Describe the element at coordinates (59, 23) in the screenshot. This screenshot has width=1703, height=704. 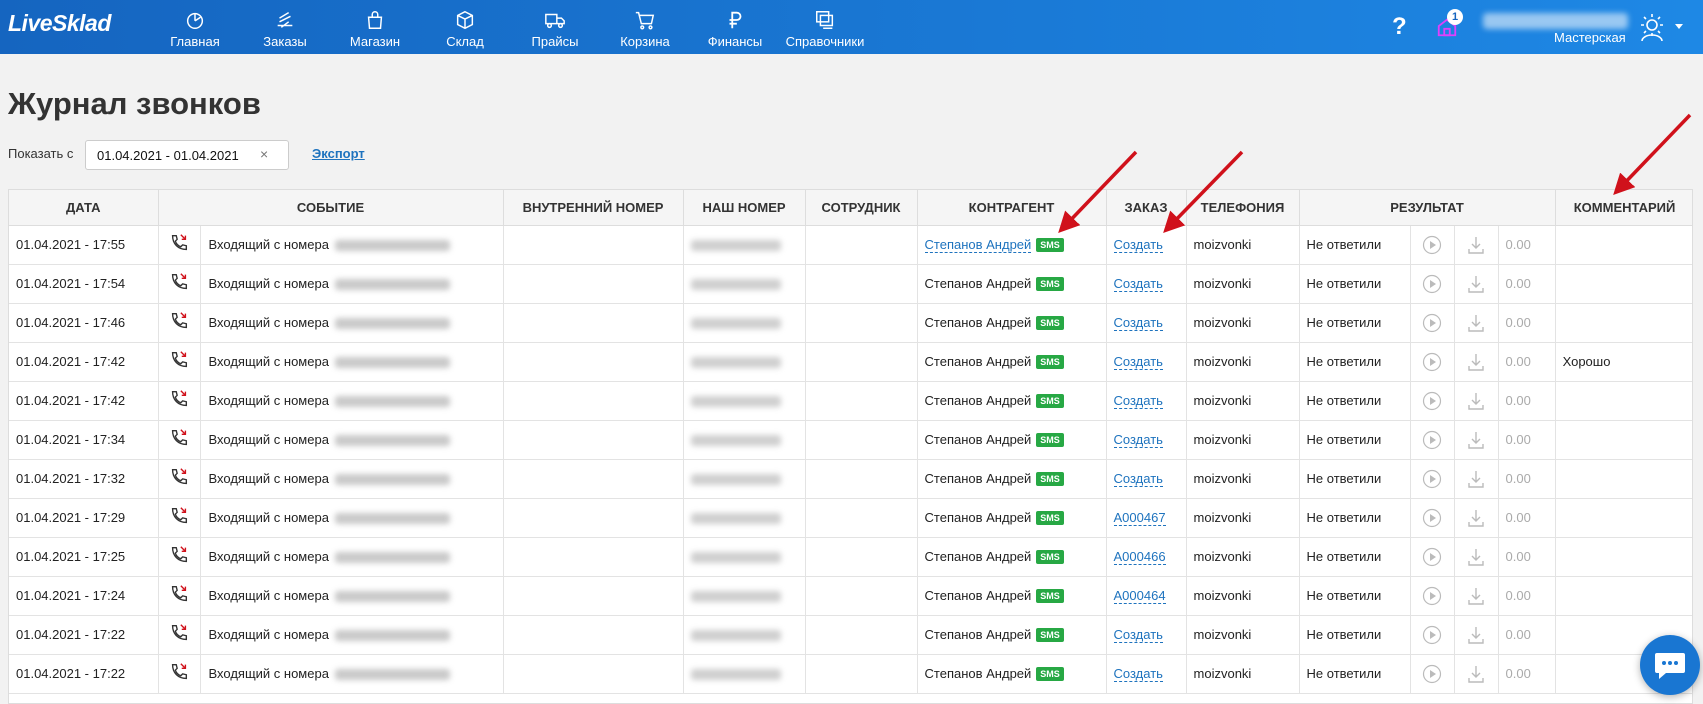
I see `app-logo: LiveSklad` at that location.